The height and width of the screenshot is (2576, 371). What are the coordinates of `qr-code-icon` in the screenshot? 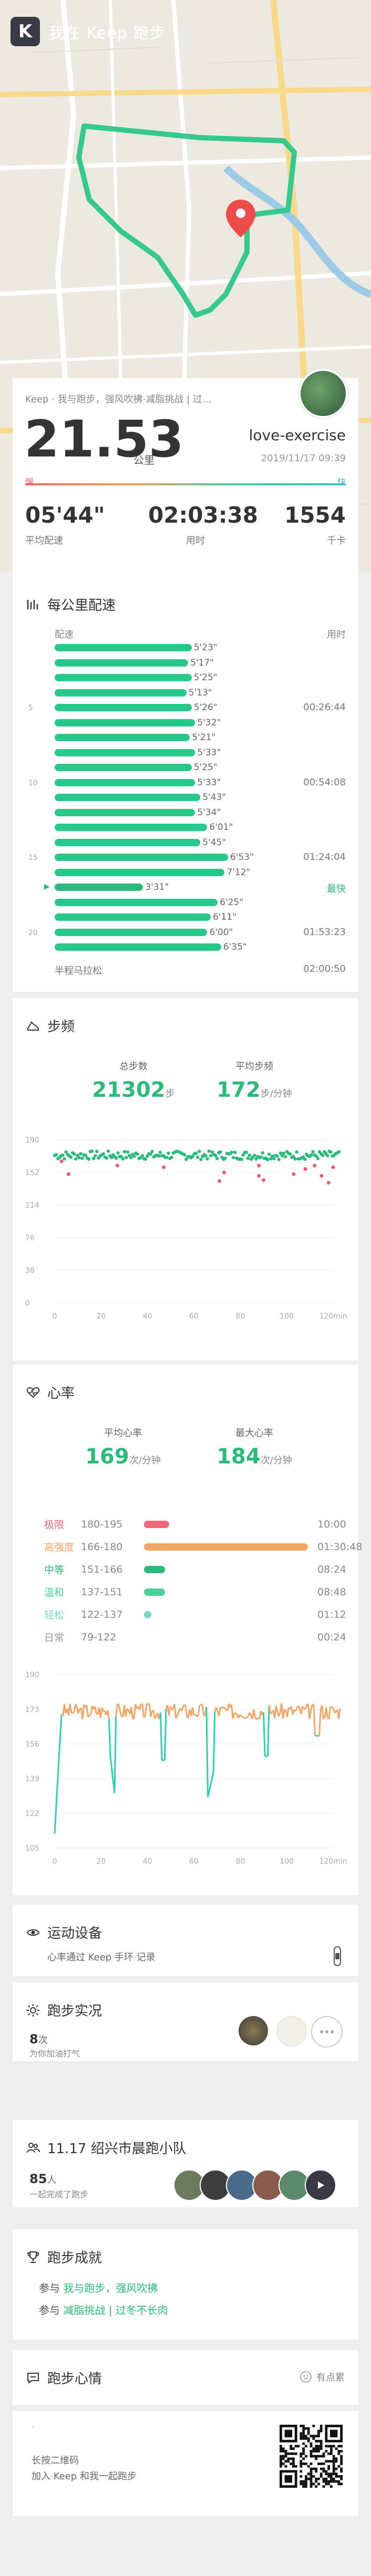 It's located at (311, 2456).